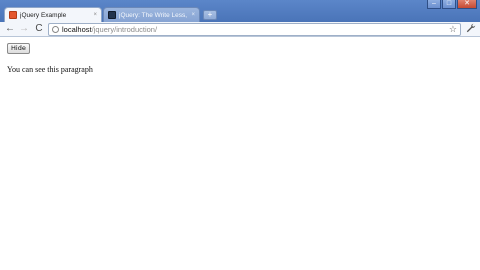  I want to click on window-controls: – □ ✕, so click(451, 5).